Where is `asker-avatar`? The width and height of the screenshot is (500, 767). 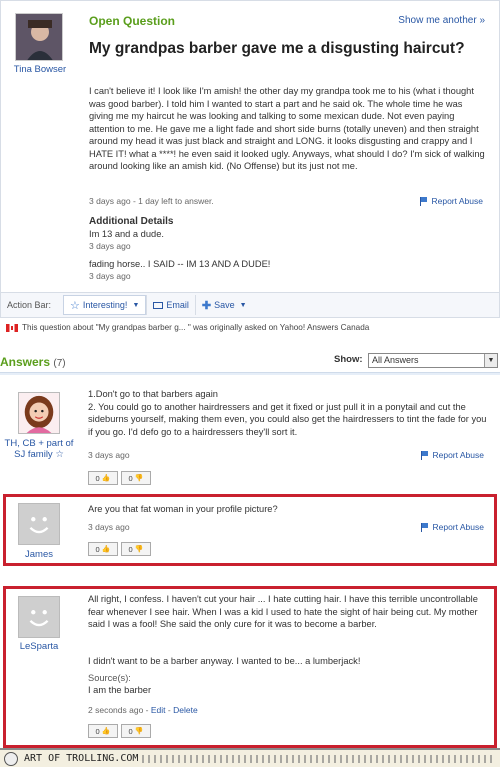
asker-avatar is located at coordinates (39, 37).